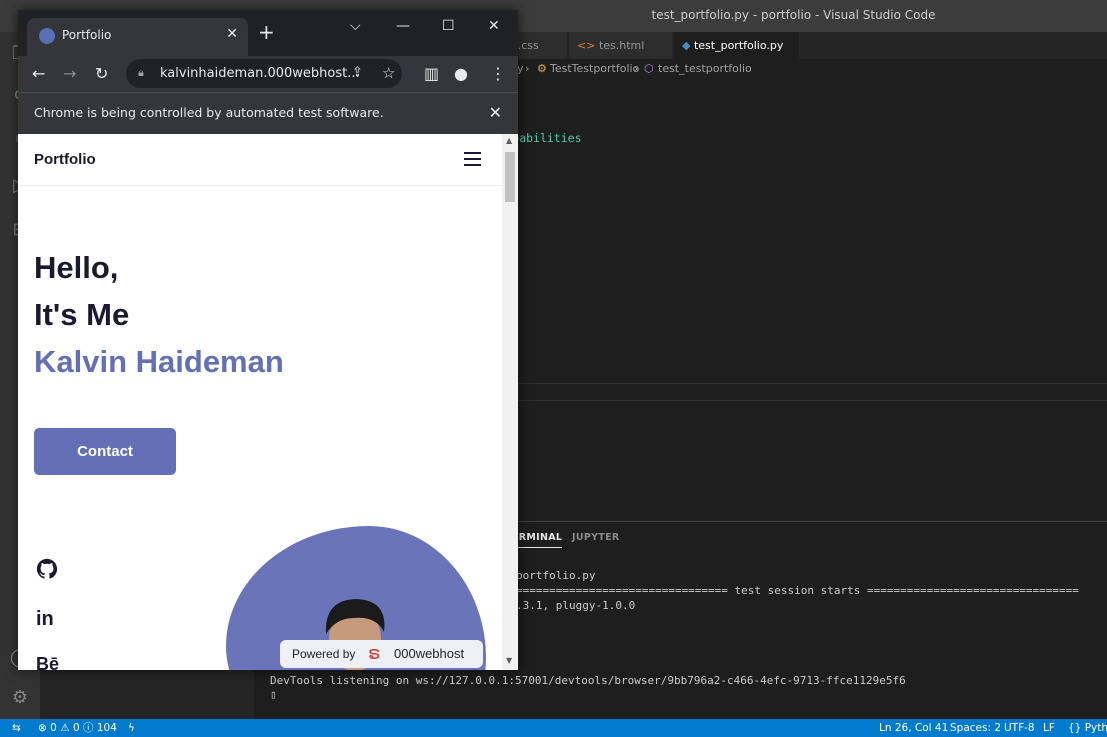 The image size is (1107, 737). Describe the element at coordinates (510, 402) in the screenshot. I see `page-scrollbar: ▲ ▼` at that location.